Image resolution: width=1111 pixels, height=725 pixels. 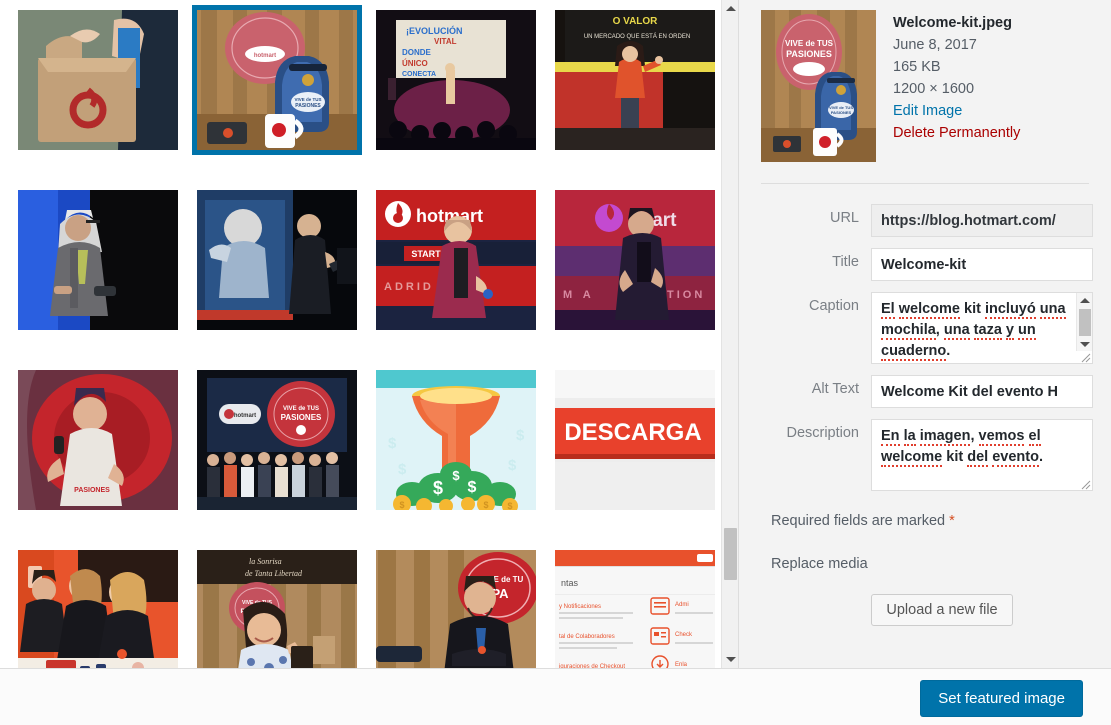 I want to click on title-input, so click(x=982, y=264).